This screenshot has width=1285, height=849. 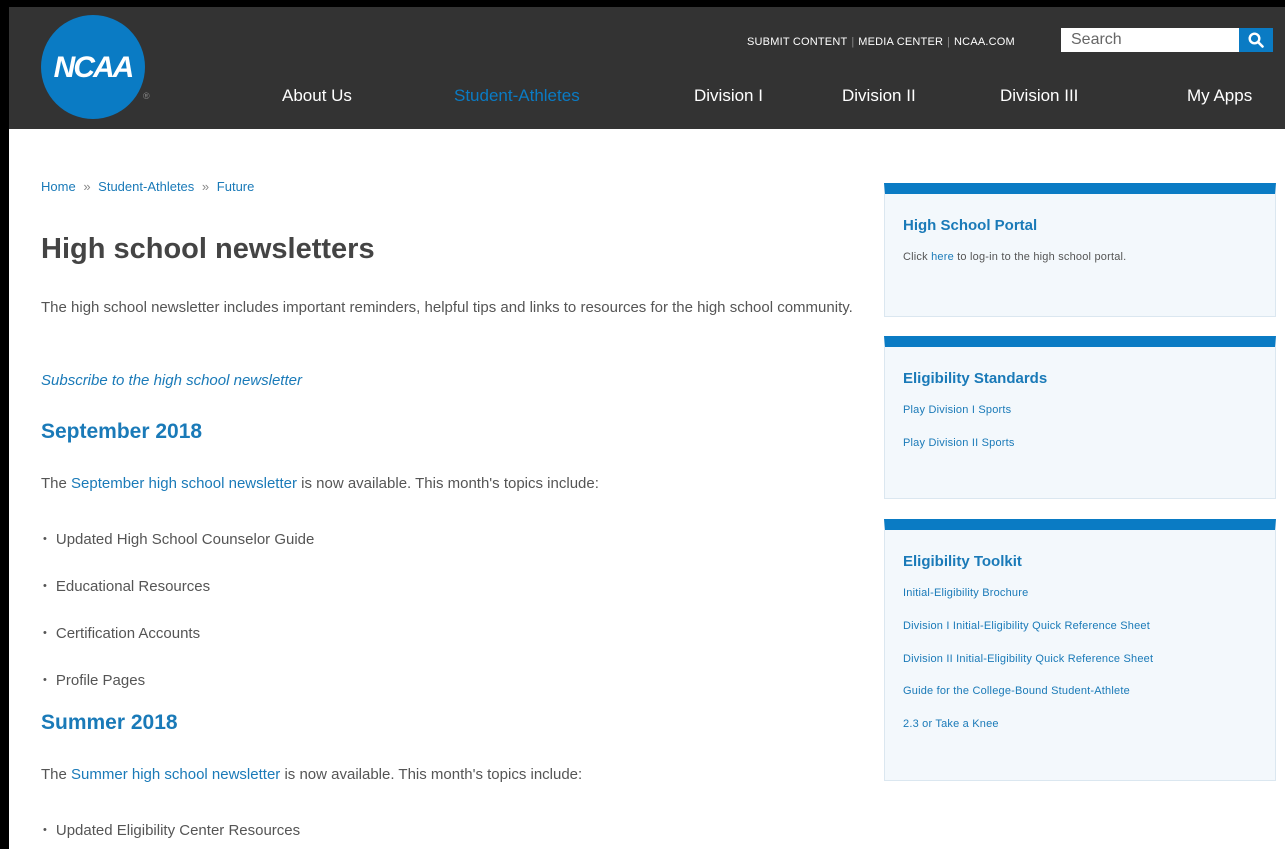 I want to click on media-center-link: MEDIA CENTER, so click(x=900, y=42).